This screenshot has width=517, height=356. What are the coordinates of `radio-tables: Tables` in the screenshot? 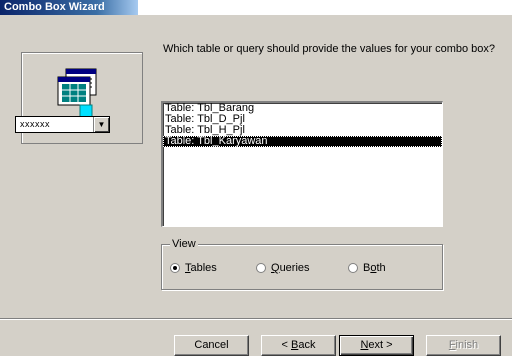 It's located at (193, 268).